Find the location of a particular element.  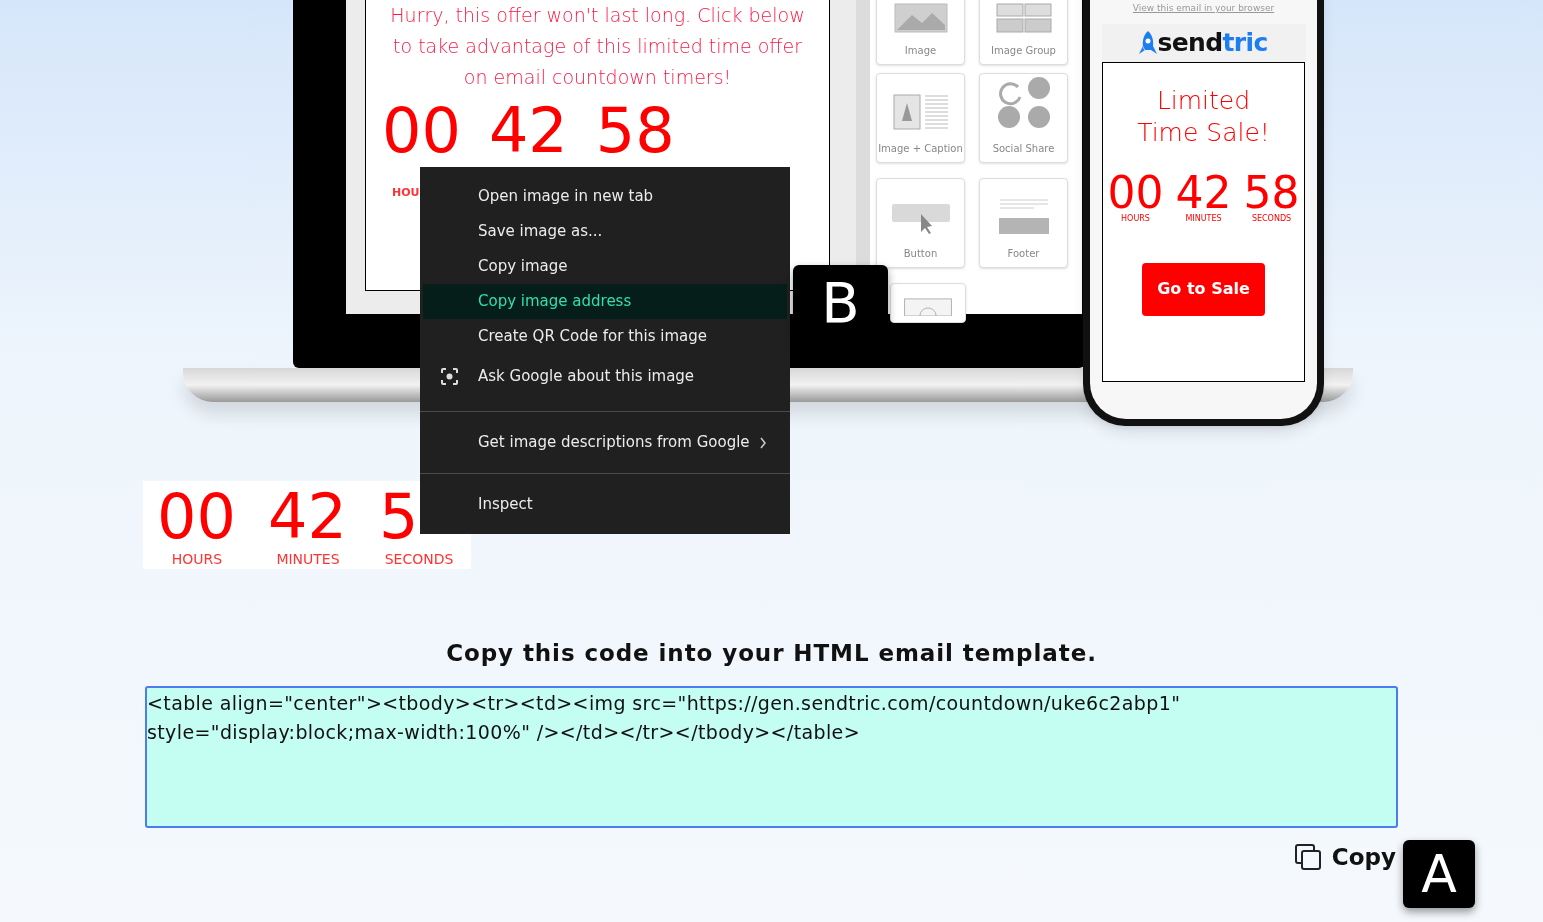

menu-item: Open image in new tab is located at coordinates (605, 196).